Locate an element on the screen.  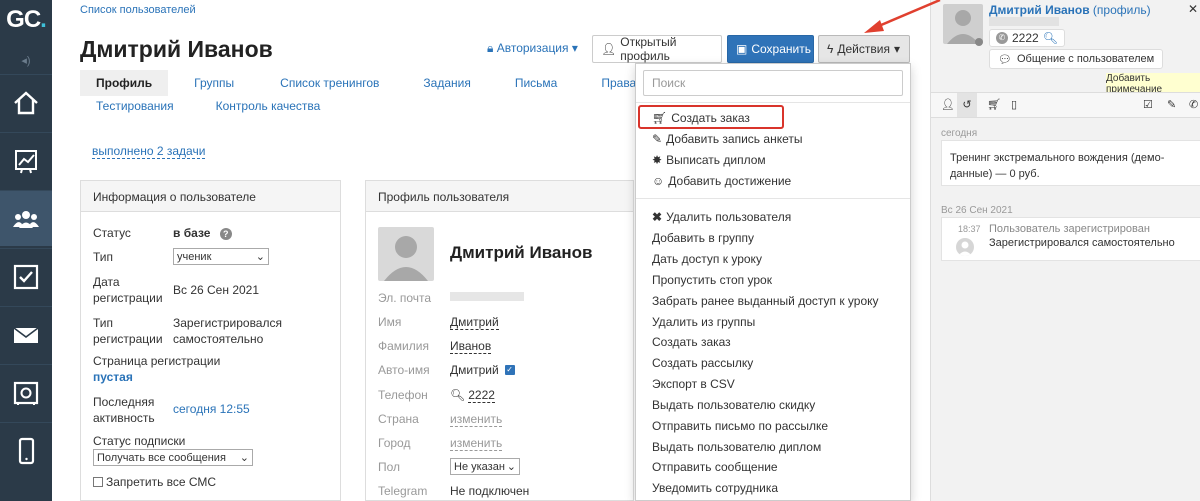
close-icon: ✖ is located at coordinates (657, 217).